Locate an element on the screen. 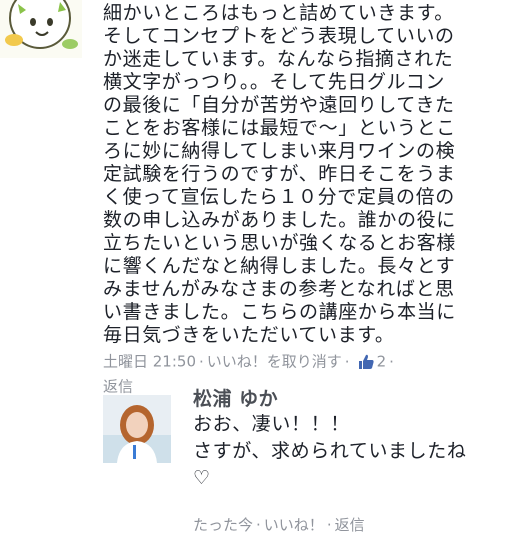 This screenshot has width=511, height=540. heart-icon: ♡ is located at coordinates (202, 478).